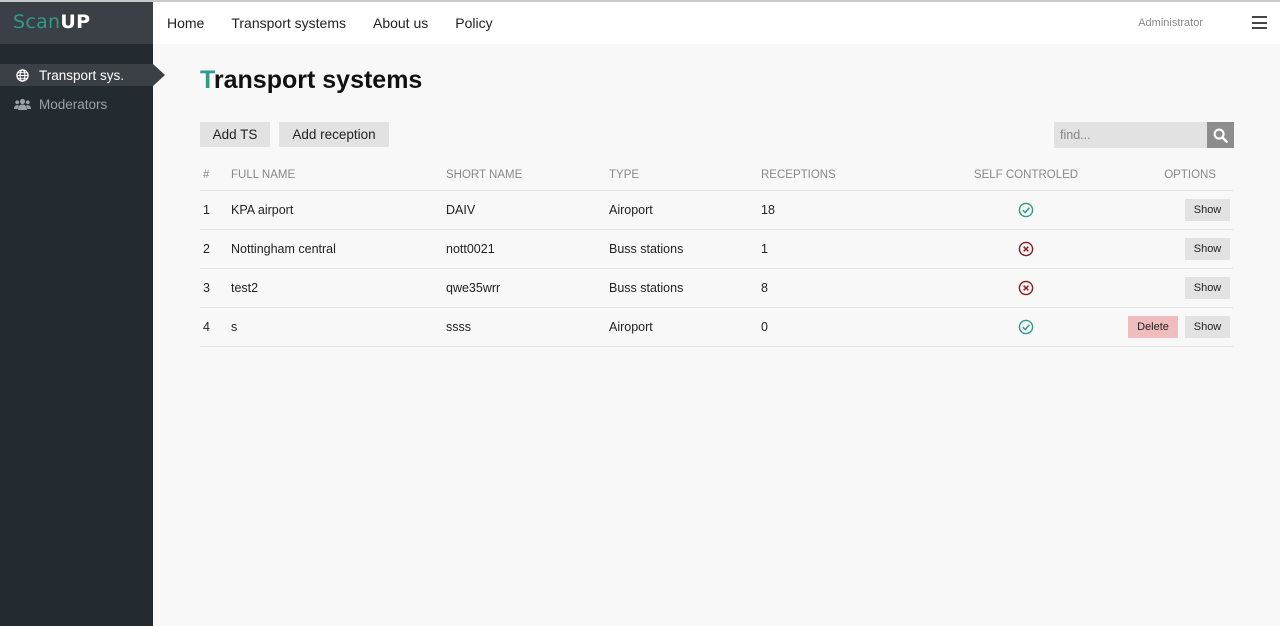 This screenshot has width=1280, height=626. I want to click on cell-number: 4, so click(206, 327).